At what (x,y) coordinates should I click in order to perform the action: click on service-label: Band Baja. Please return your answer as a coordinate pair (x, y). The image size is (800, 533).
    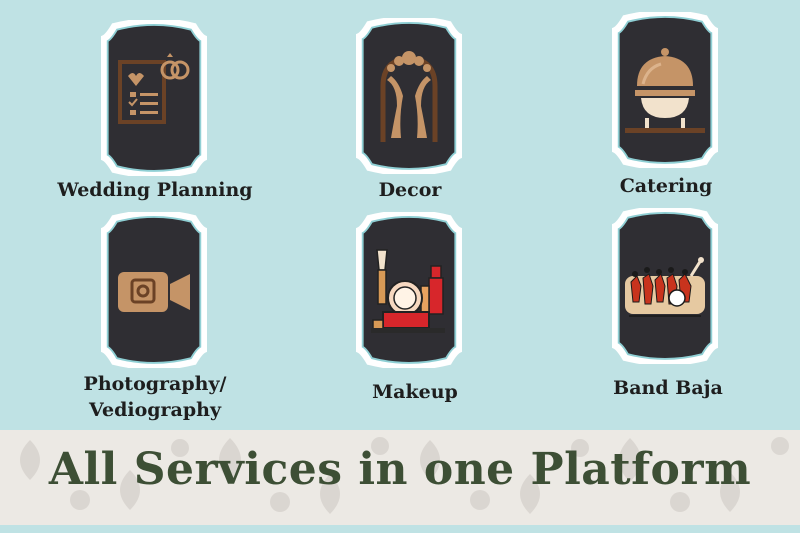
    Looking at the image, I should click on (668, 388).